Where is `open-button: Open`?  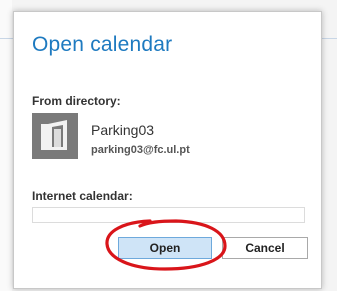
open-button: Open is located at coordinates (165, 248).